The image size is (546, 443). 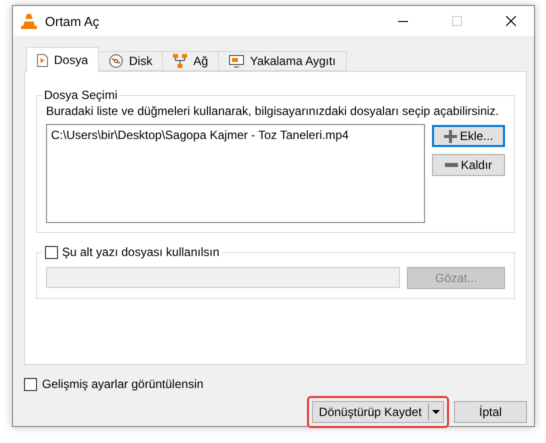 I want to click on tab: Disk, so click(x=131, y=61).